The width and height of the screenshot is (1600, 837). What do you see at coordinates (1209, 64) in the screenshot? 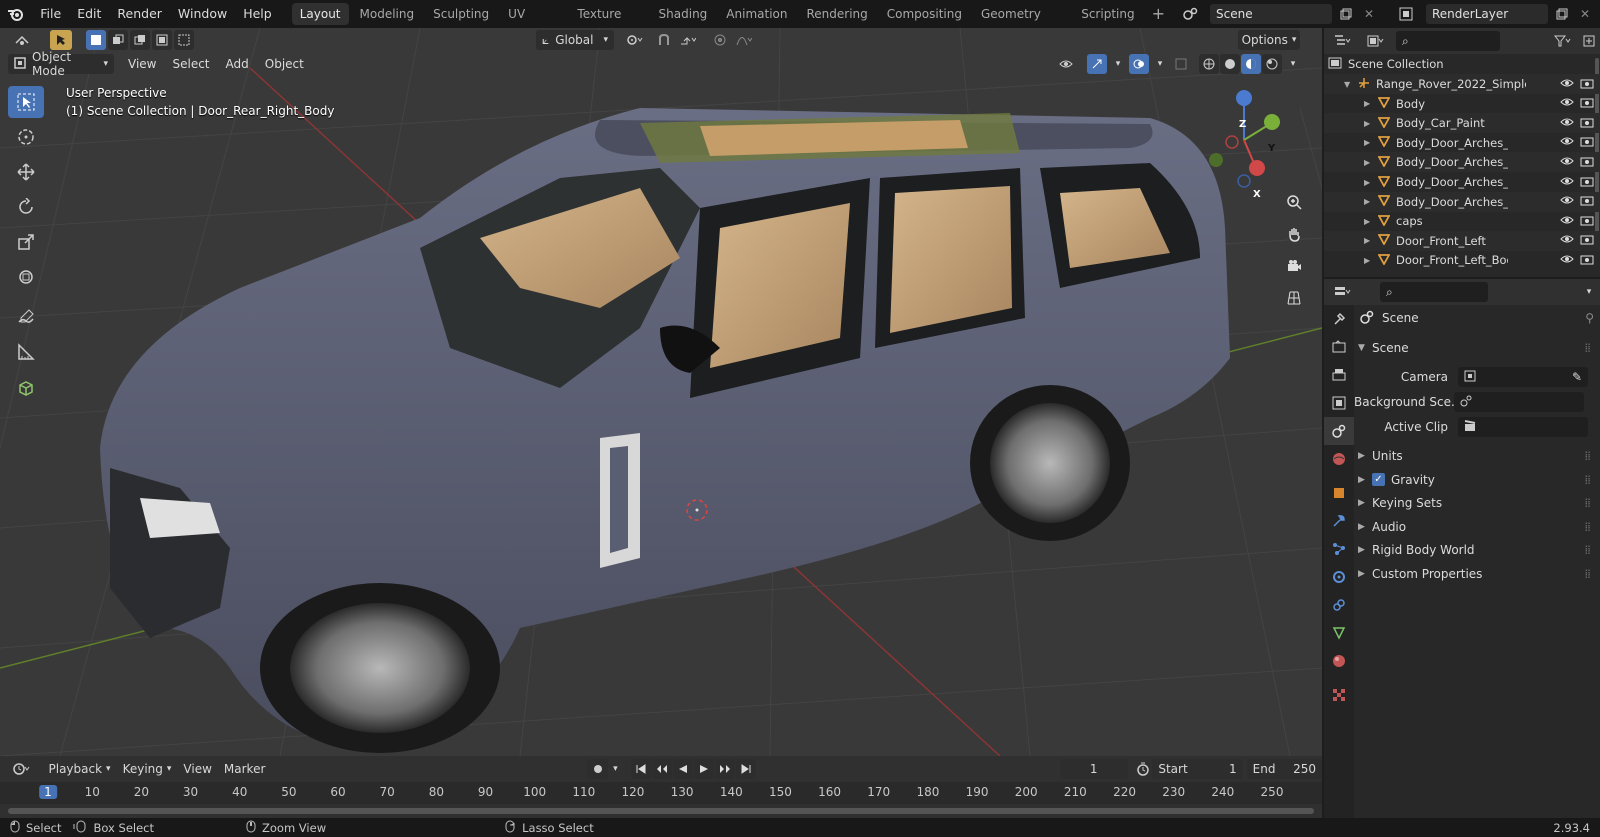
I see `wireframe-shading-icon` at bounding box center [1209, 64].